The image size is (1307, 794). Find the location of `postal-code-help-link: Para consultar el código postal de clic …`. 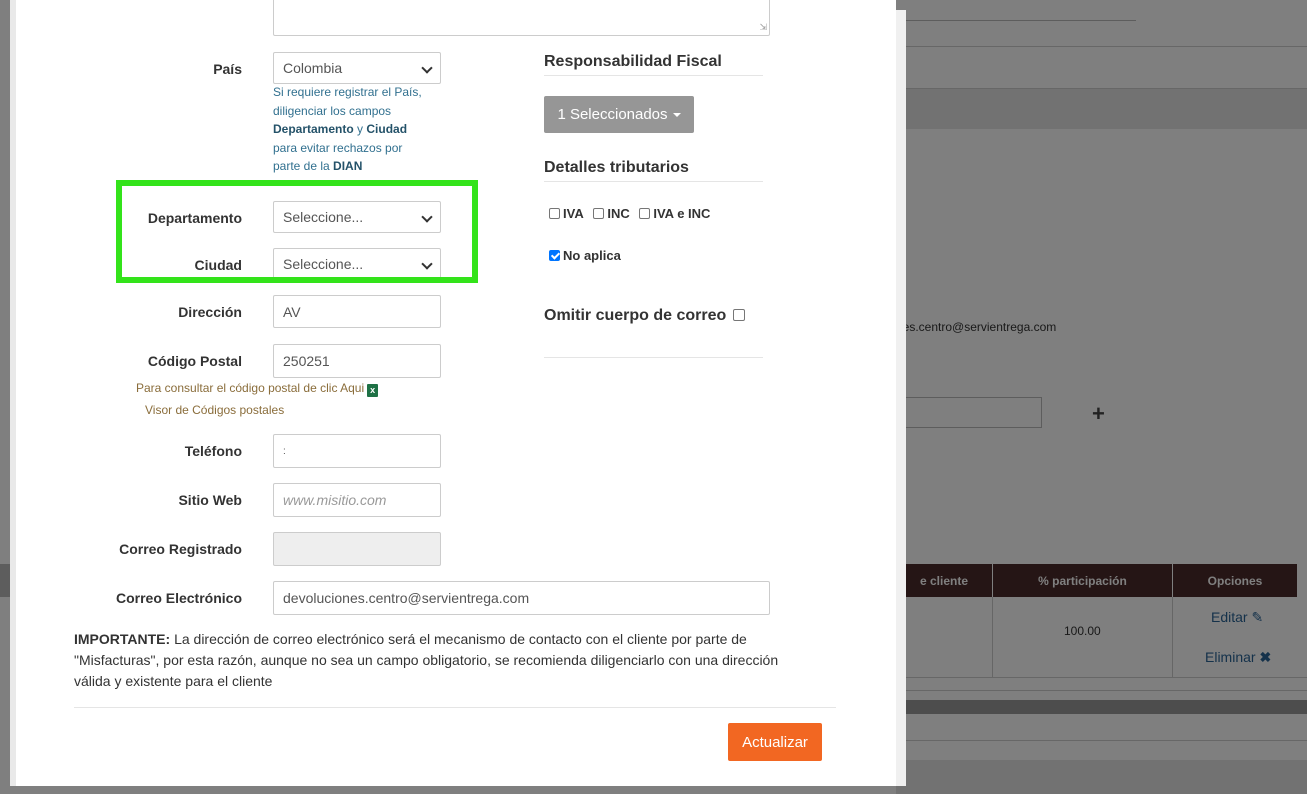

postal-code-help-link: Para consultar el código postal de clic … is located at coordinates (257, 389).